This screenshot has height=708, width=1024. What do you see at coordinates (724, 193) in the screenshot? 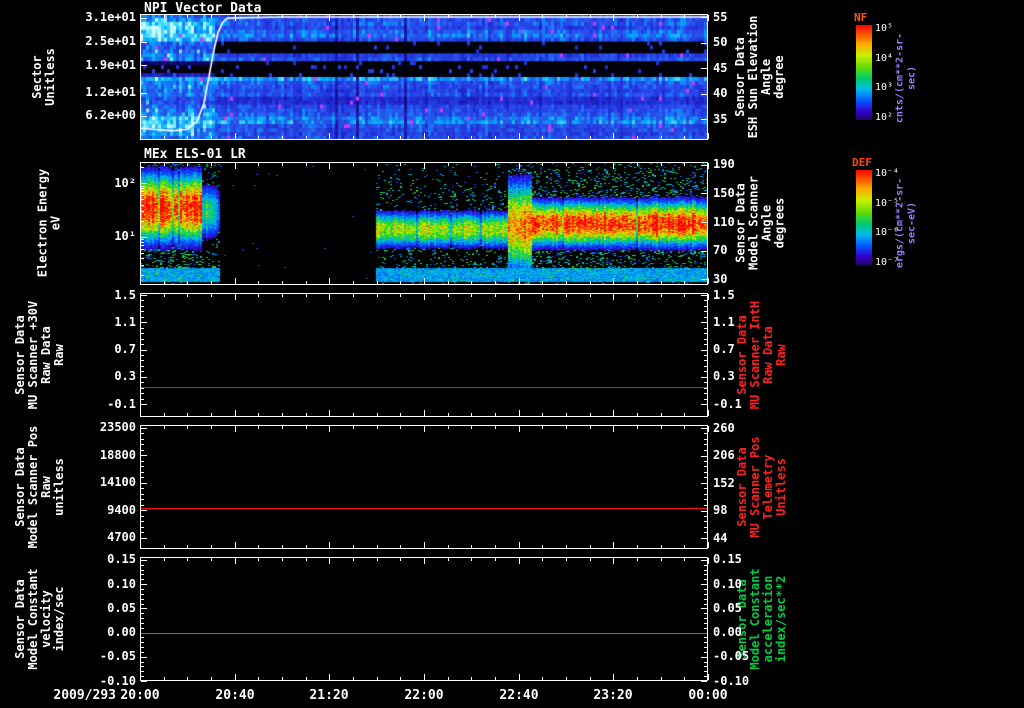
I see `tick-label: 150` at bounding box center [724, 193].